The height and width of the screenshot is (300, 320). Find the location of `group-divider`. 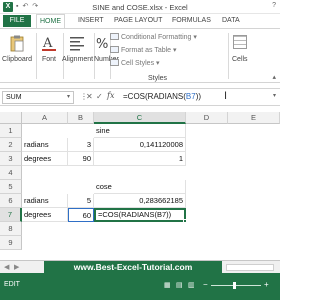

group-divider is located at coordinates (228, 56).